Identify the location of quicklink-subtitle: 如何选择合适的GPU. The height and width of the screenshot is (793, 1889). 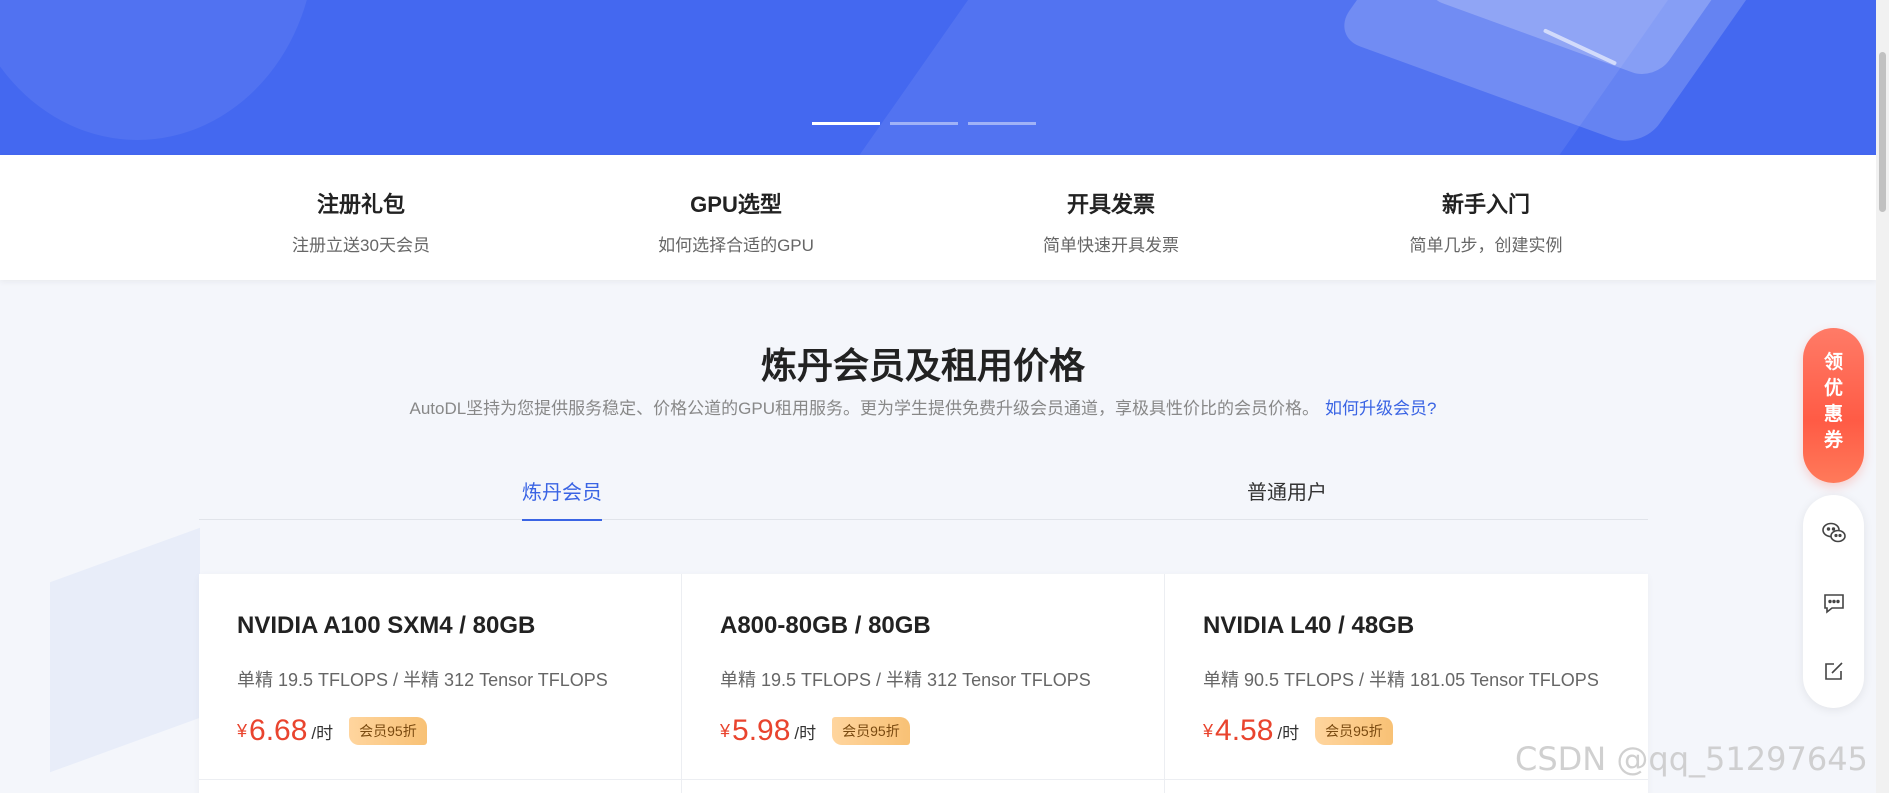
(736, 245).